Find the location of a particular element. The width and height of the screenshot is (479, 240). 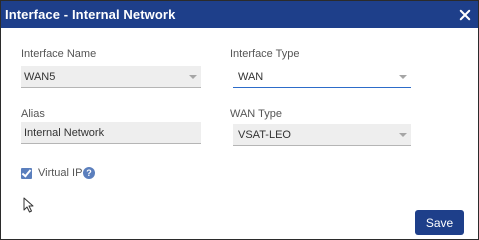

help-icon: ? is located at coordinates (89, 173).